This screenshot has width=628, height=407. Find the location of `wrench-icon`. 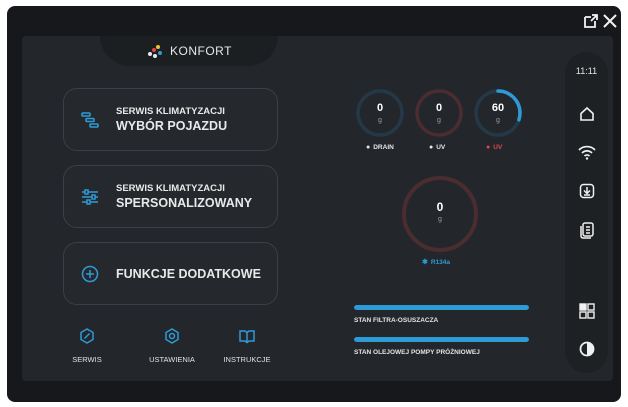

wrench-icon is located at coordinates (87, 336).